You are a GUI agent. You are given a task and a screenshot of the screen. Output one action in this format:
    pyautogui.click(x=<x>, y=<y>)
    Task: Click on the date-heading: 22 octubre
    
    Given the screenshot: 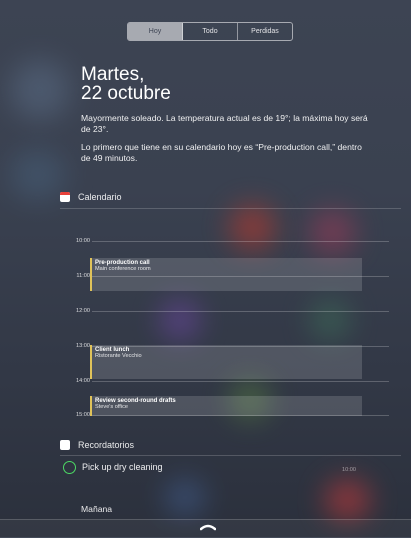 What is the action you would take?
    pyautogui.click(x=126, y=93)
    